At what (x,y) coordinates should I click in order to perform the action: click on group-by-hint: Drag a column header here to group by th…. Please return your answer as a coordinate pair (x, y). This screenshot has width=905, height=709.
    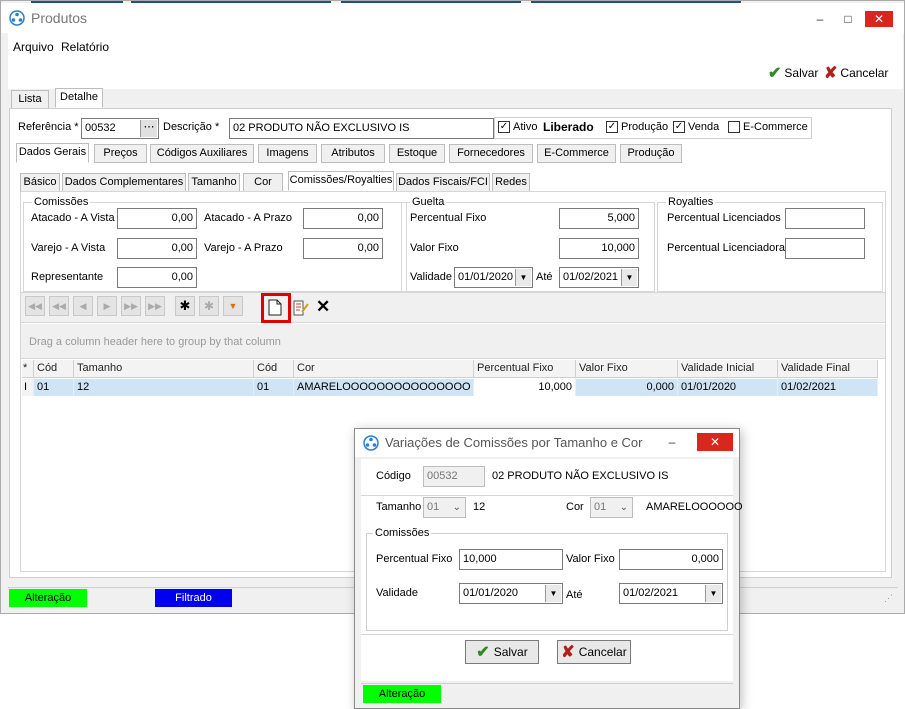
    Looking at the image, I should click on (155, 342).